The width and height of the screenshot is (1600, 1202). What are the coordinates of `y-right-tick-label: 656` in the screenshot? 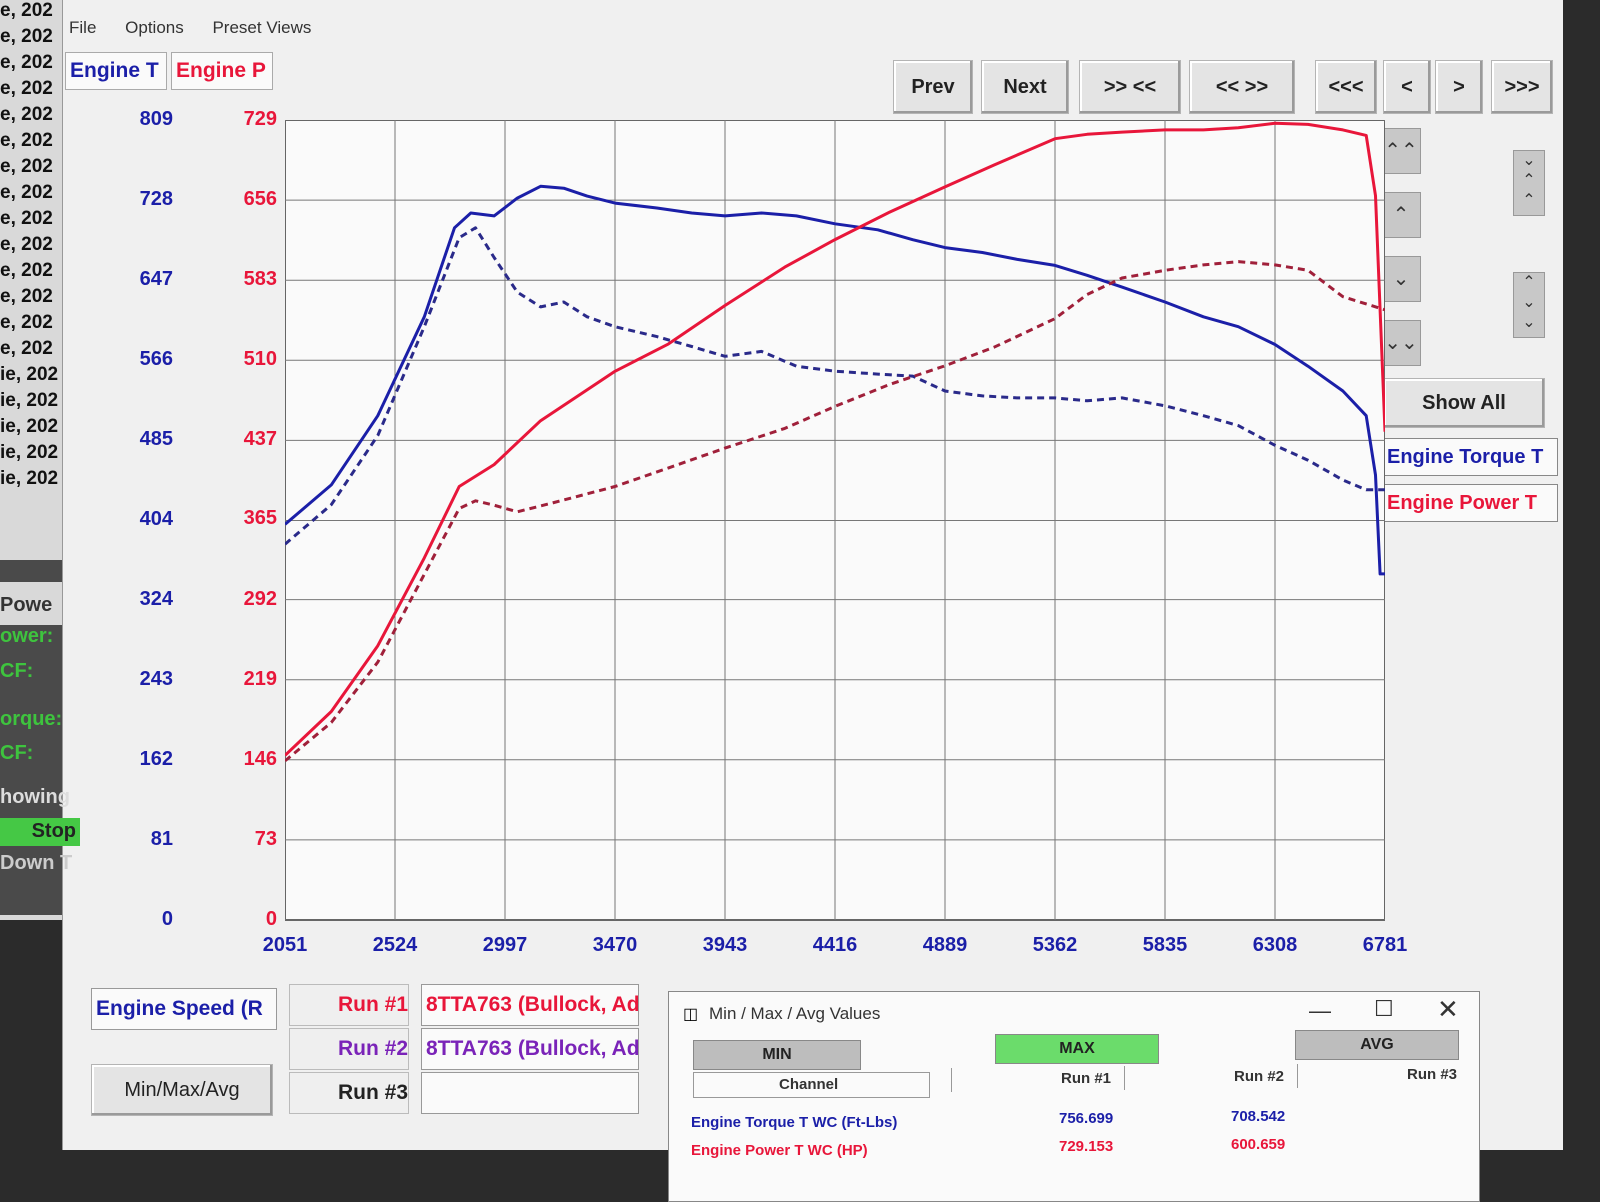 It's located at (260, 199).